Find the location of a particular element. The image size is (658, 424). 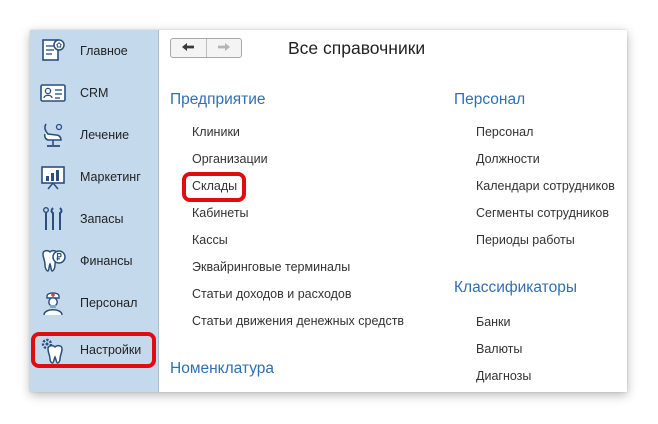

dental-tools-icon is located at coordinates (53, 219).